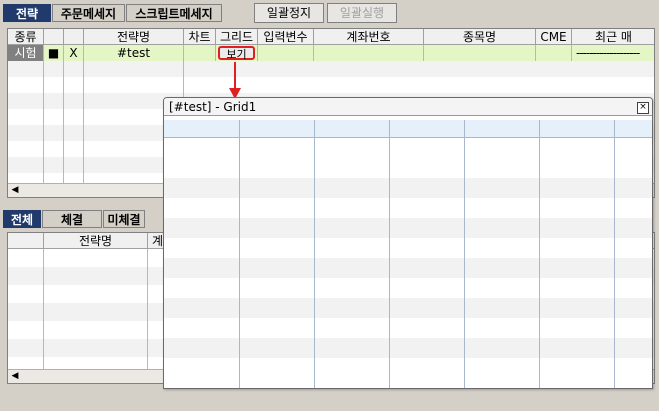 This screenshot has height=411, width=659. What do you see at coordinates (286, 53) in the screenshot?
I see `cell-input-vars` at bounding box center [286, 53].